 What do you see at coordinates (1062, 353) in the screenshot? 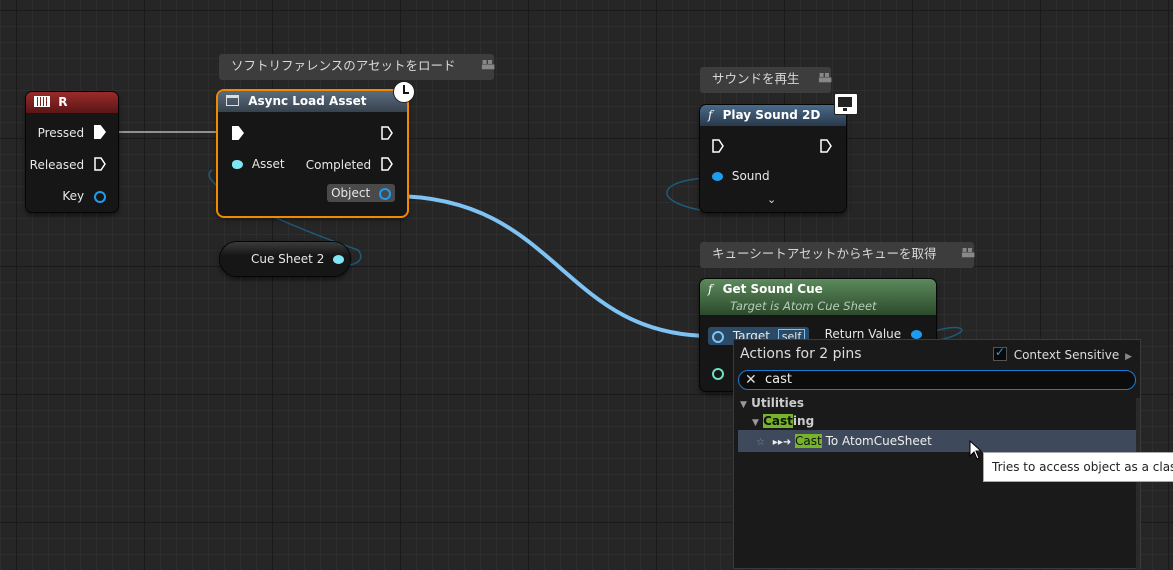
I see `context-sensitive-toggle: ✓ Context Sensitive ▶` at bounding box center [1062, 353].